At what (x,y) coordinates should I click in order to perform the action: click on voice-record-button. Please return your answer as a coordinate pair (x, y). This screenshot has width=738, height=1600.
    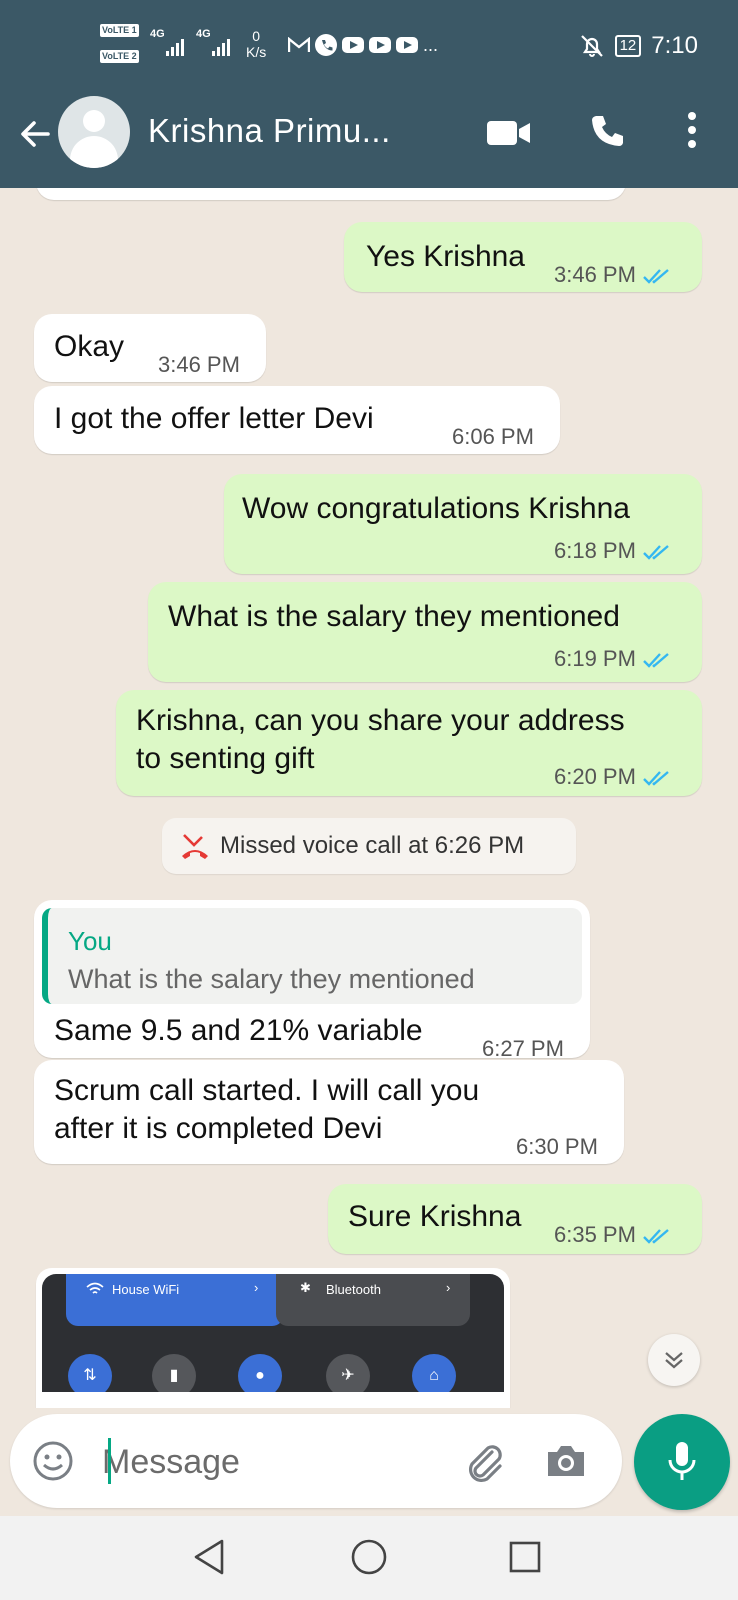
    Looking at the image, I should click on (682, 1462).